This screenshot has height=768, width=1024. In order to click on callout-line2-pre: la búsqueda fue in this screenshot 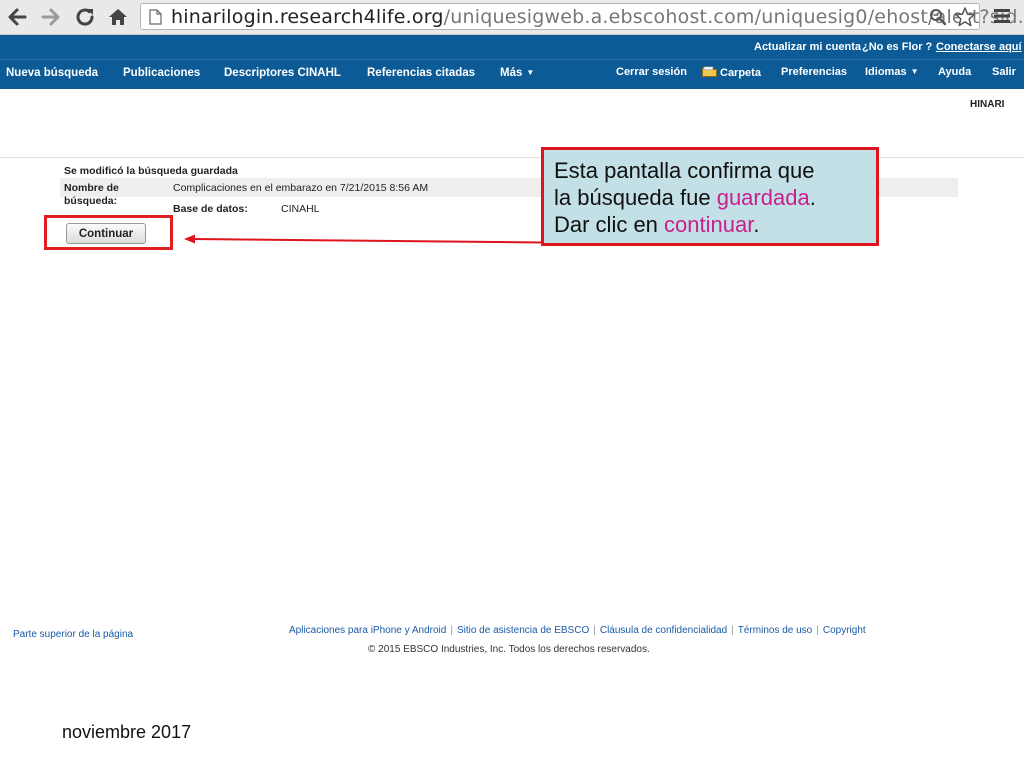, I will do `click(635, 197)`.